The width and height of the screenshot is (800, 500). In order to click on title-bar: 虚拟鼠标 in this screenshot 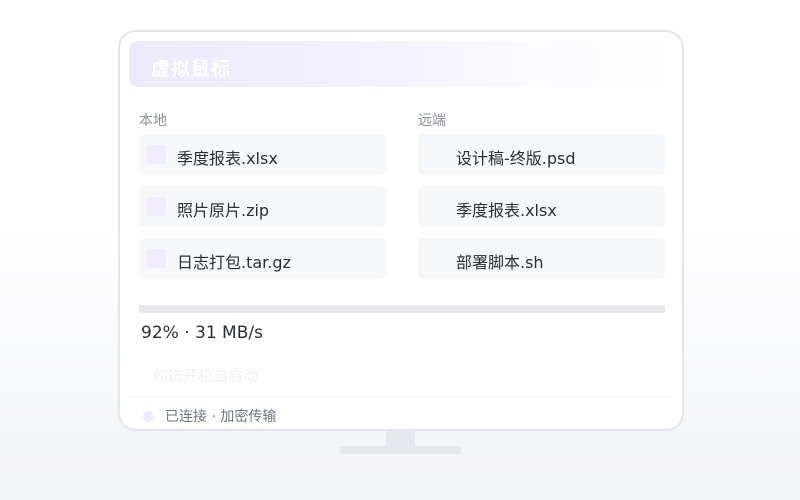, I will do `click(401, 64)`.